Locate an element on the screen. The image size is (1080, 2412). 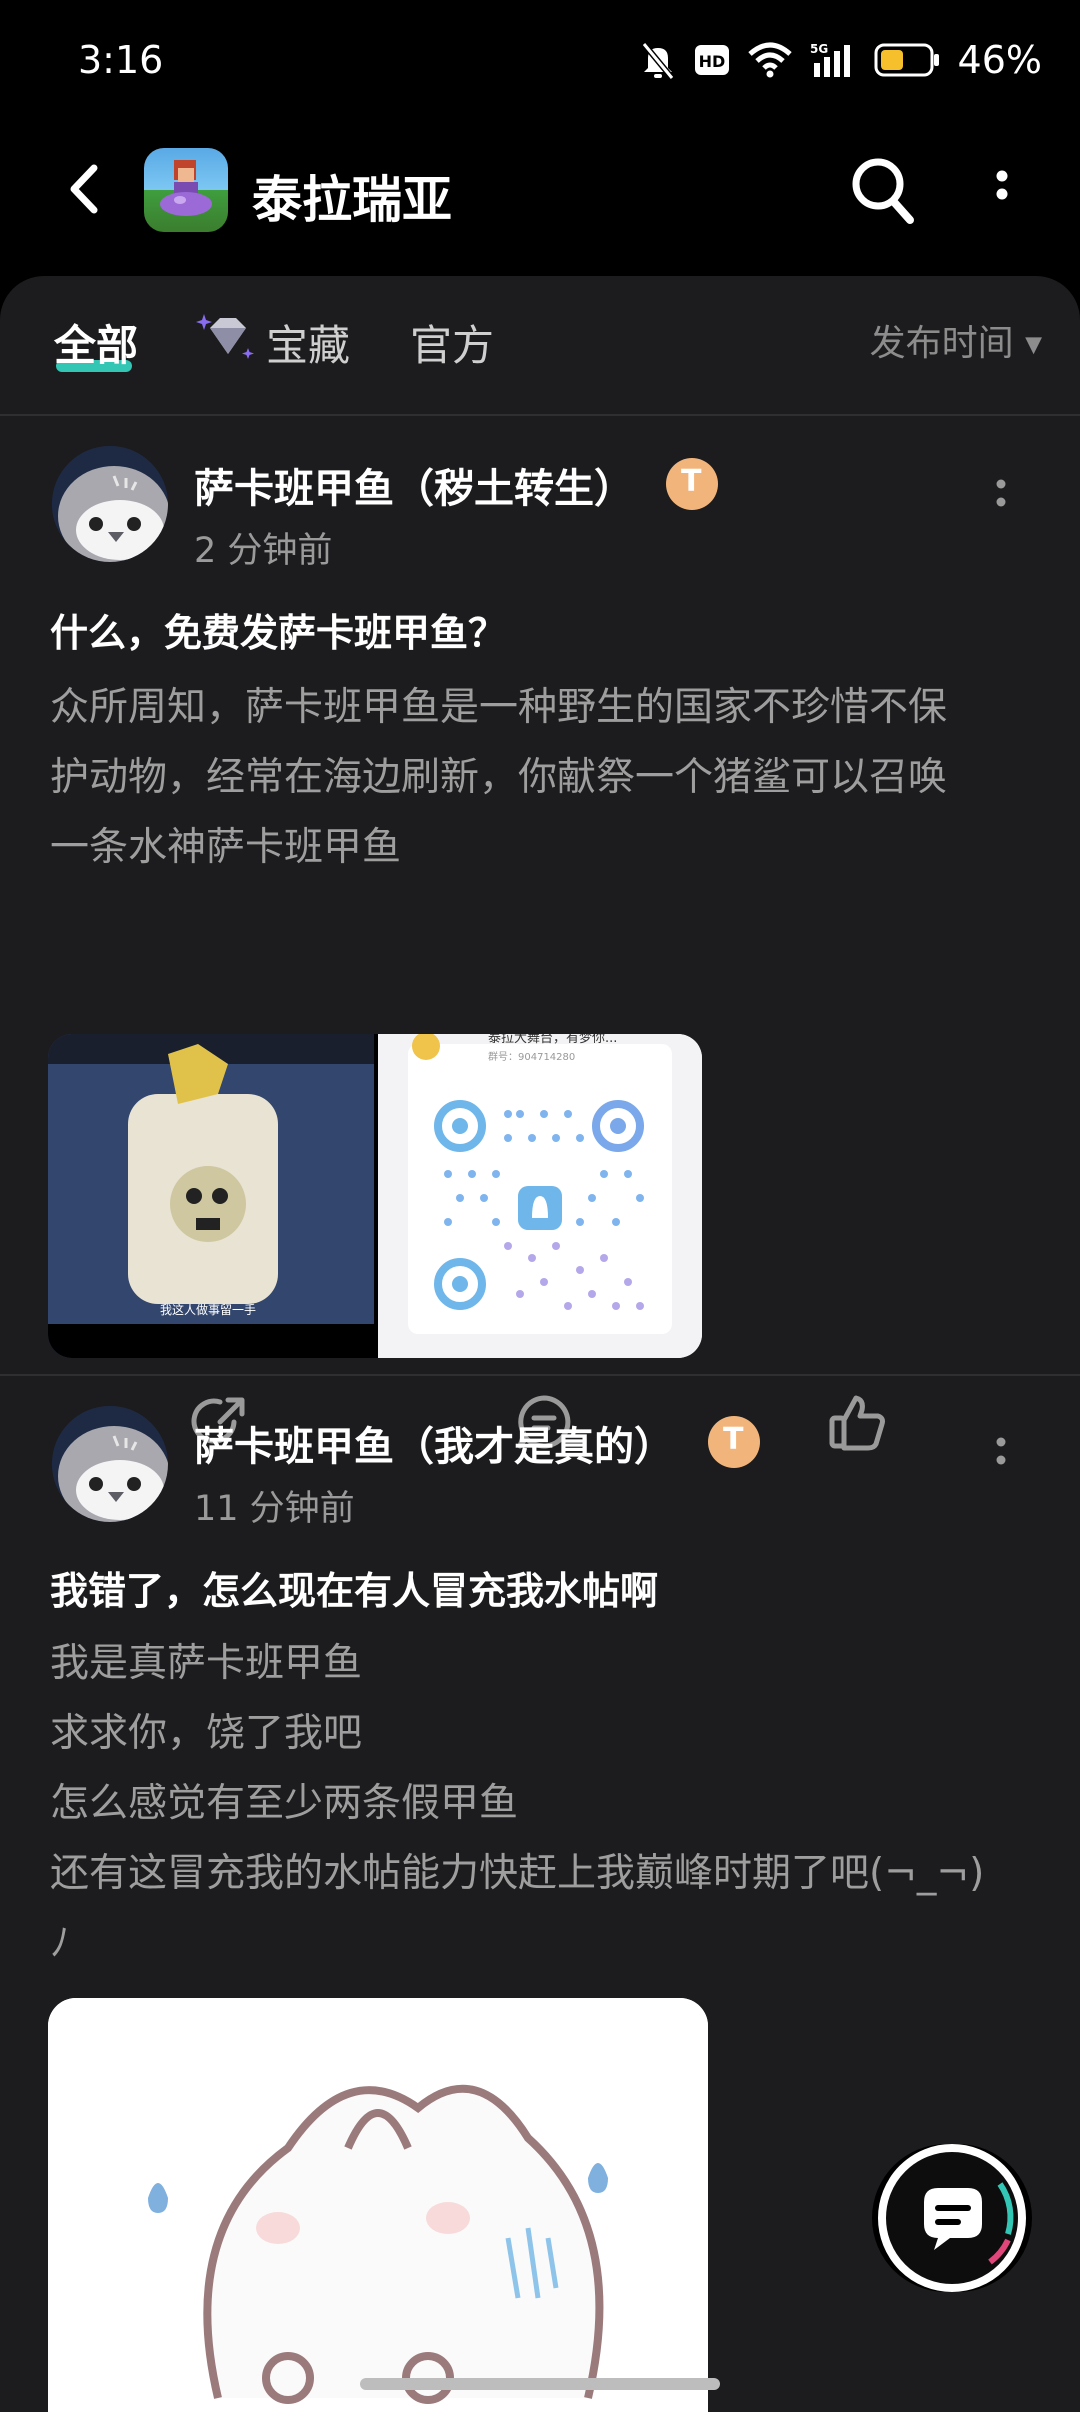
search-icon is located at coordinates (883, 191).